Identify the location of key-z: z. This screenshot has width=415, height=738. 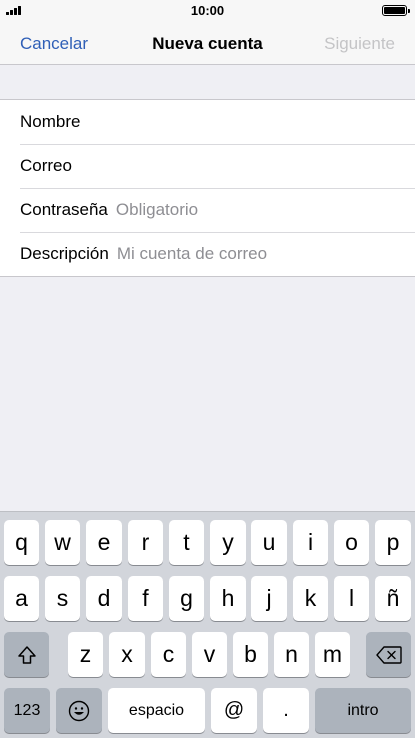
(85, 654).